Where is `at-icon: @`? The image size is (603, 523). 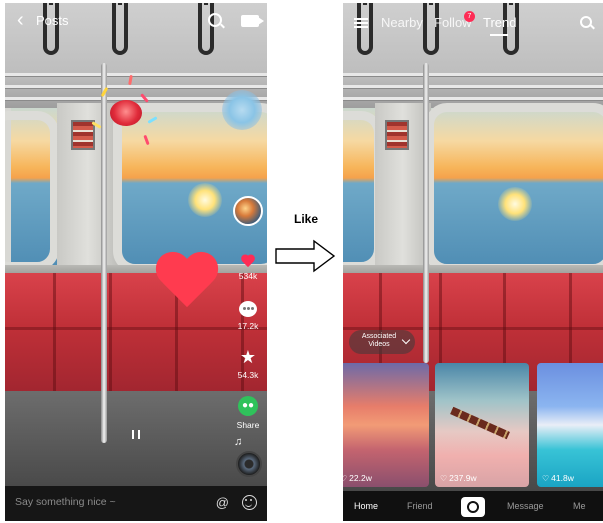 at-icon: @ is located at coordinates (222, 502).